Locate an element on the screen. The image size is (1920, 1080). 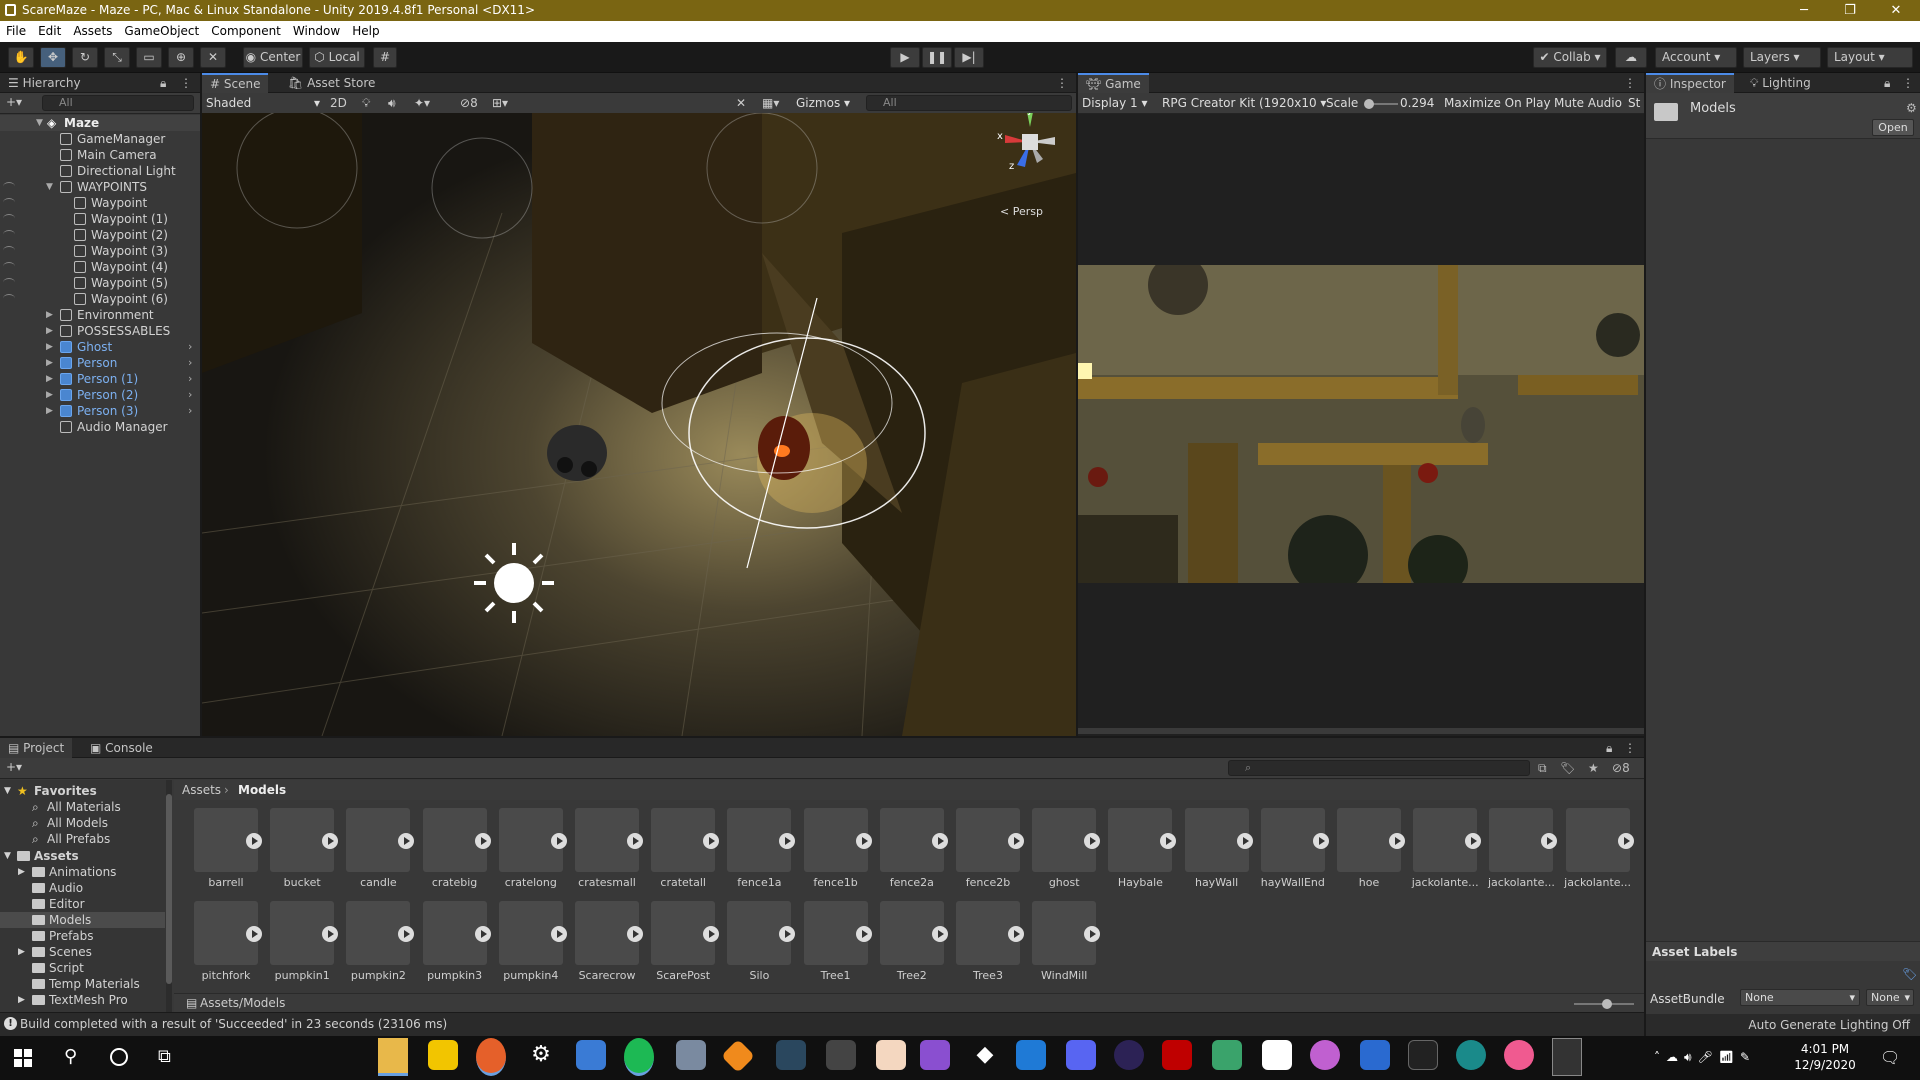
pivot-center-button: ◉ Center is located at coordinates (273, 57).